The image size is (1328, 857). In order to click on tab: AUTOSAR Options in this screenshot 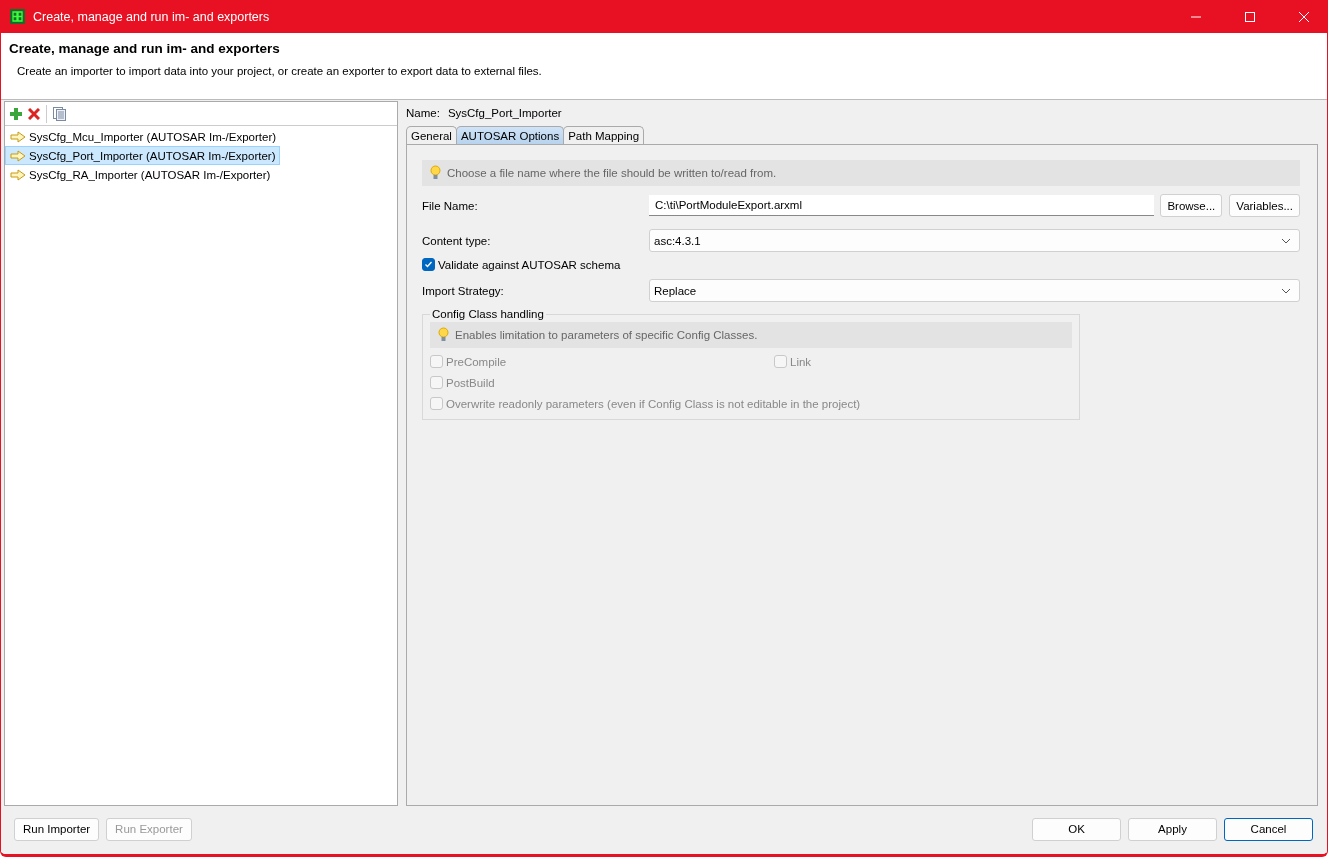, I will do `click(510, 135)`.